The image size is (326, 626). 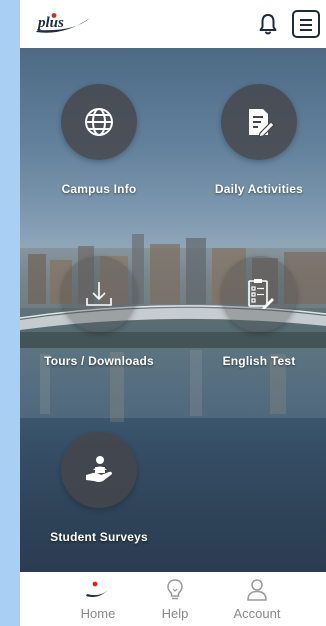 I want to click on survey-hand-icon, so click(x=99, y=469).